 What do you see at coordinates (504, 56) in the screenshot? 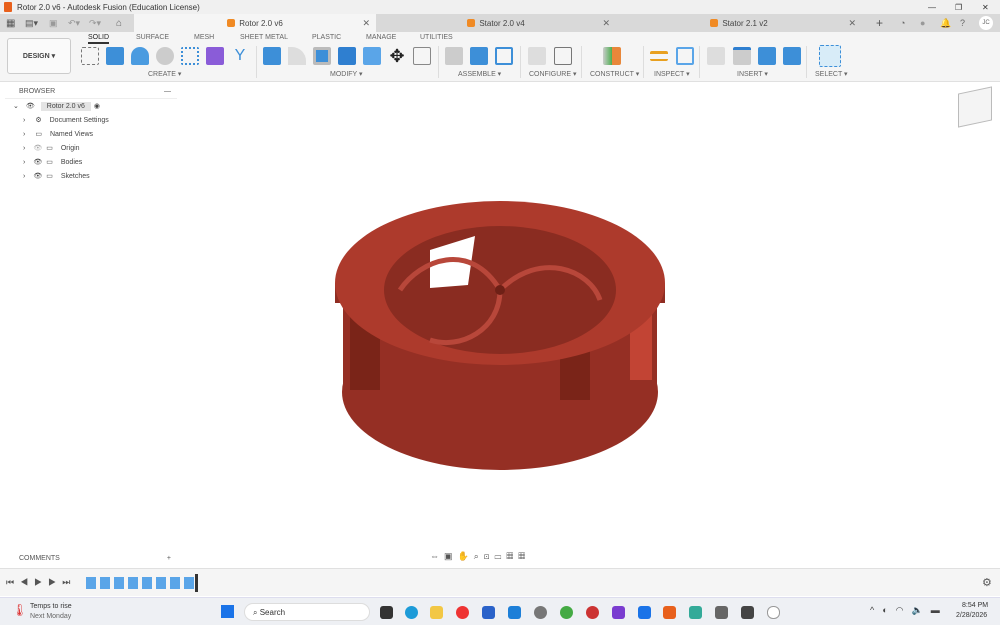
I see `as-built-joint-icon` at bounding box center [504, 56].